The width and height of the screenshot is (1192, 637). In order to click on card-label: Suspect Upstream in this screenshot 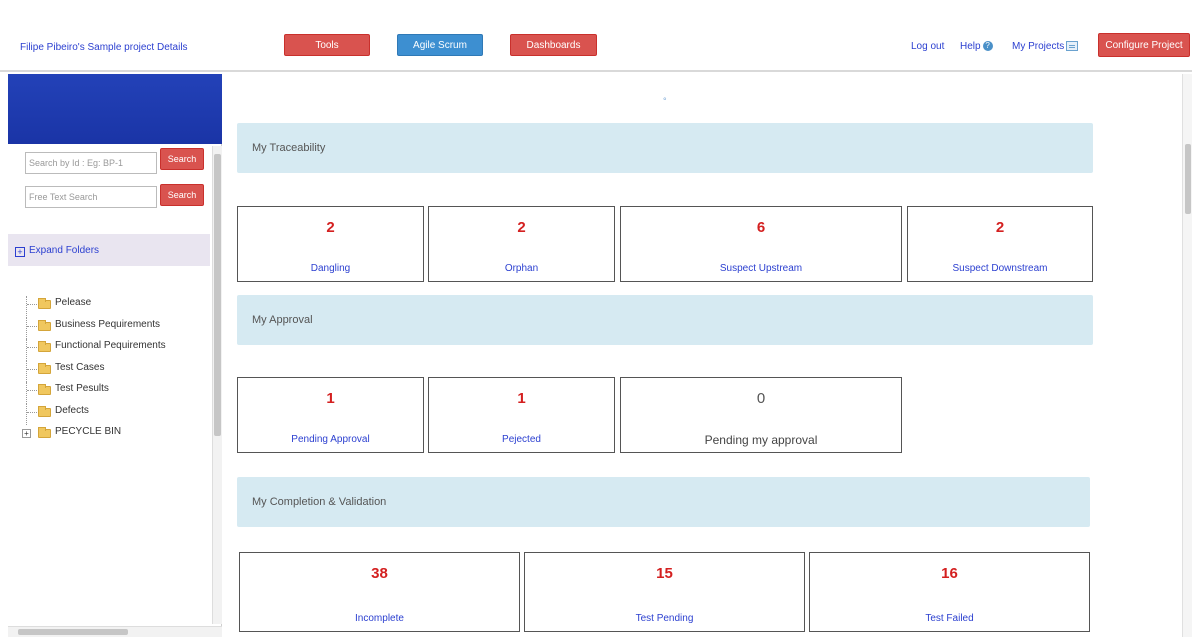, I will do `click(761, 268)`.